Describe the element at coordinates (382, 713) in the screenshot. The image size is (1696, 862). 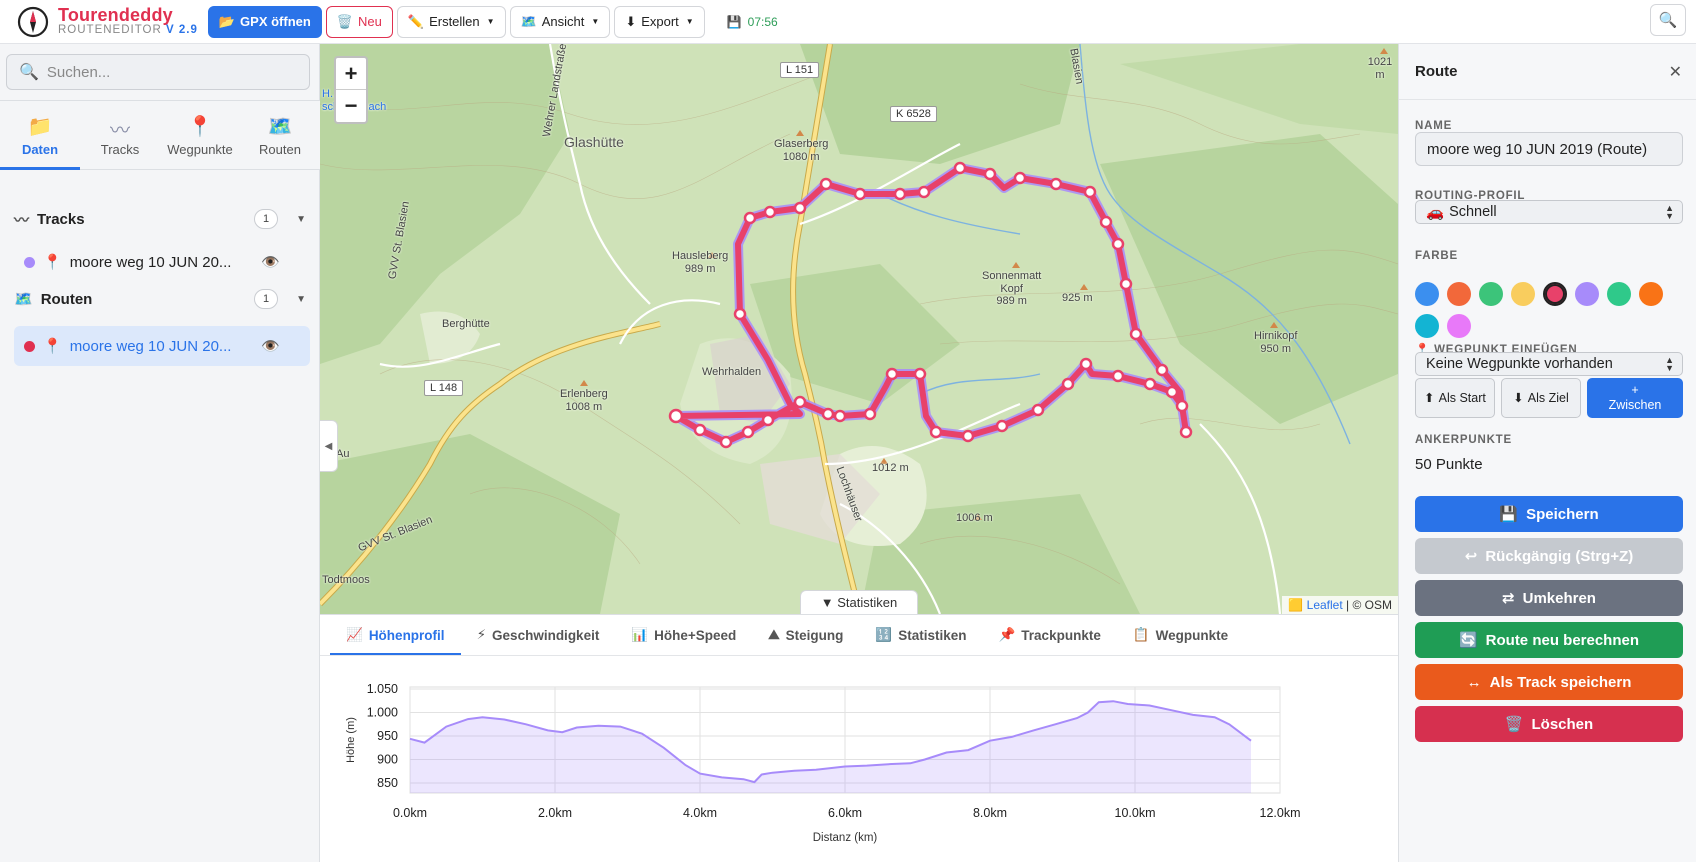
I see `y-tick-label: 1.000` at that location.